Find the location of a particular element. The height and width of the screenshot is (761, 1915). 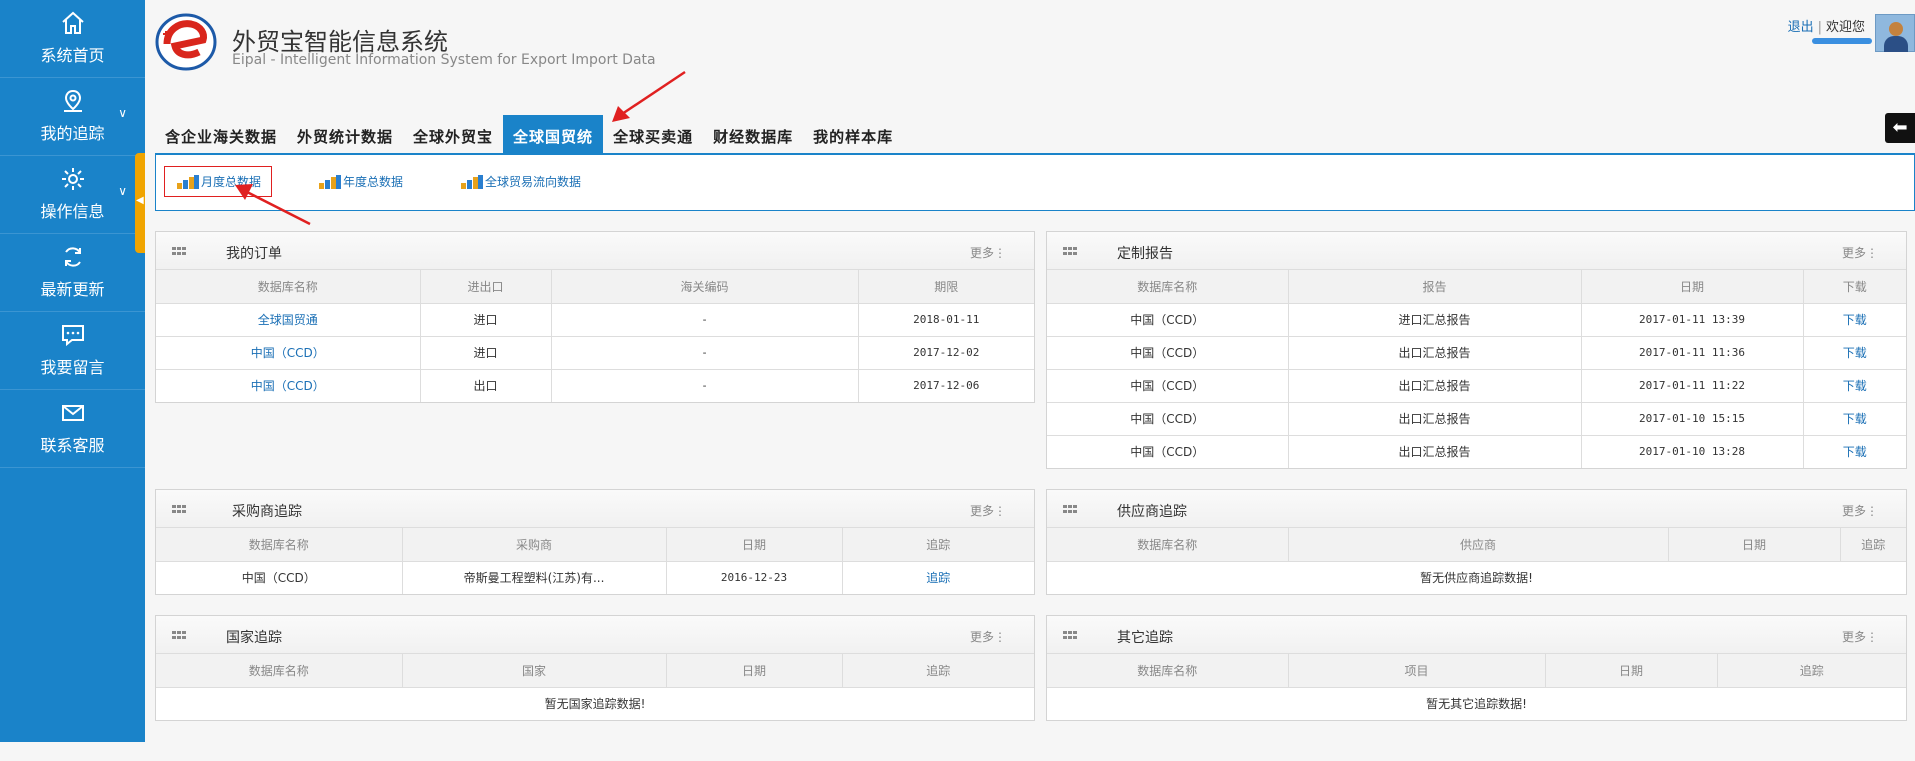

table-cell: 2018-01-11 is located at coordinates (946, 320).